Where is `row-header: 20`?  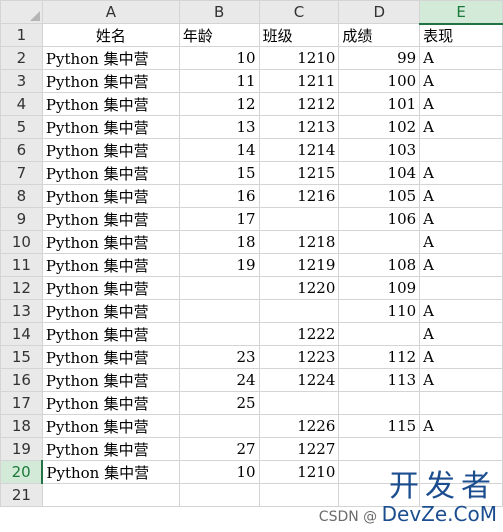 row-header: 20 is located at coordinates (22, 472).